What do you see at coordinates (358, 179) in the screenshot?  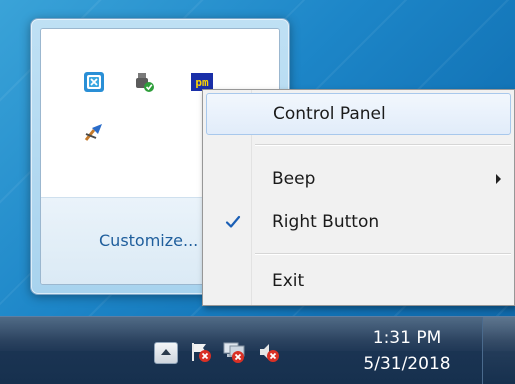 I see `menu-item-beep: Beep` at bounding box center [358, 179].